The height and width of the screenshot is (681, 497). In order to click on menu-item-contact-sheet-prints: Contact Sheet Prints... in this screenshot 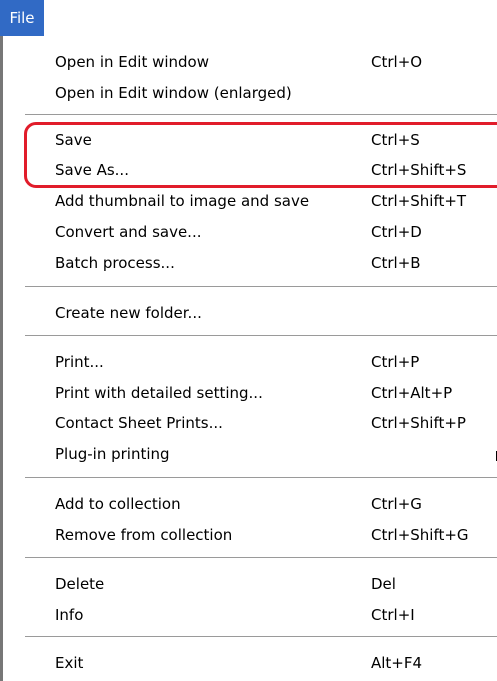, I will do `click(139, 423)`.